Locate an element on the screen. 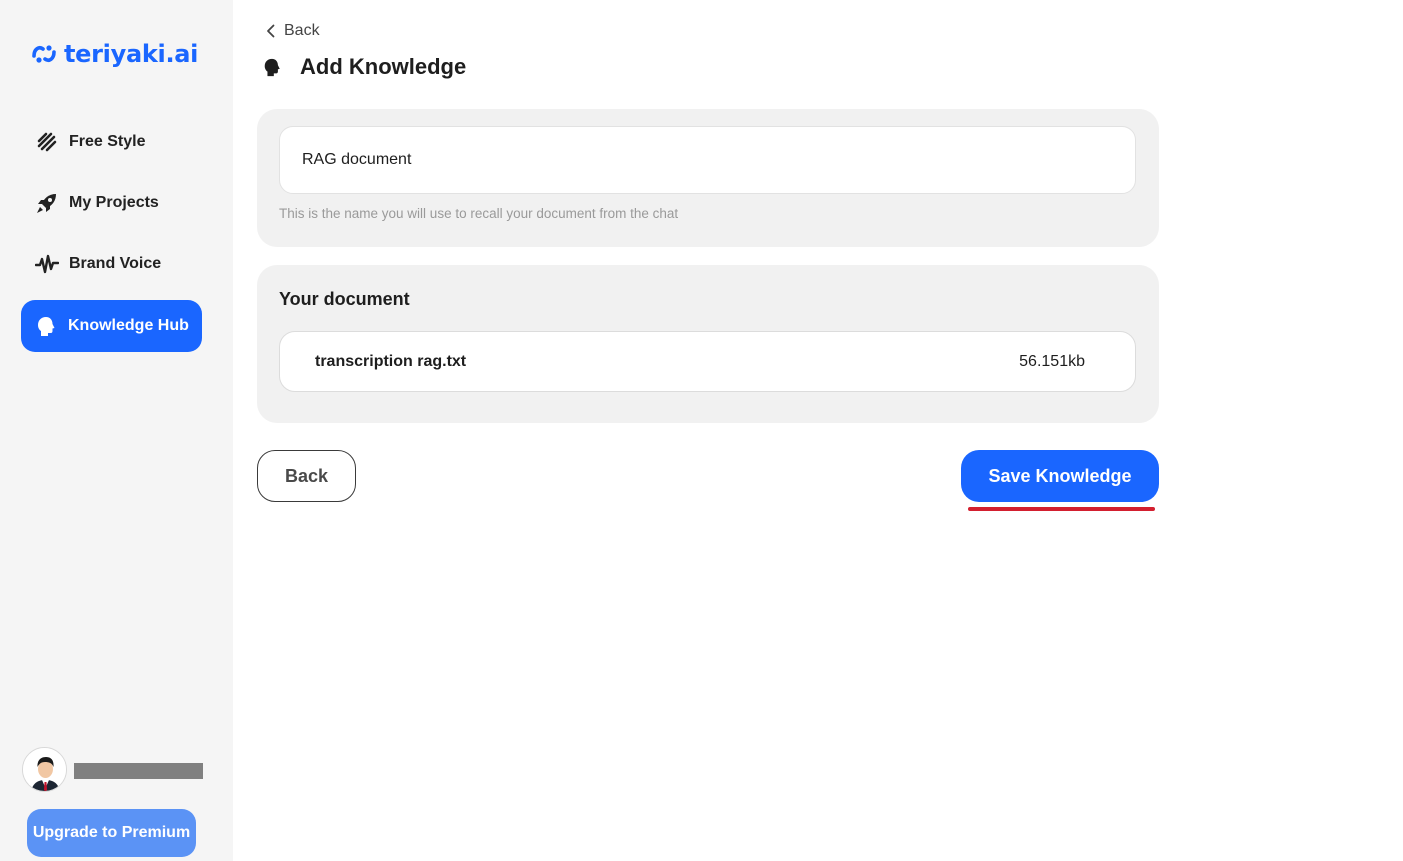  document-filename: transcription rag.txt is located at coordinates (391, 361).